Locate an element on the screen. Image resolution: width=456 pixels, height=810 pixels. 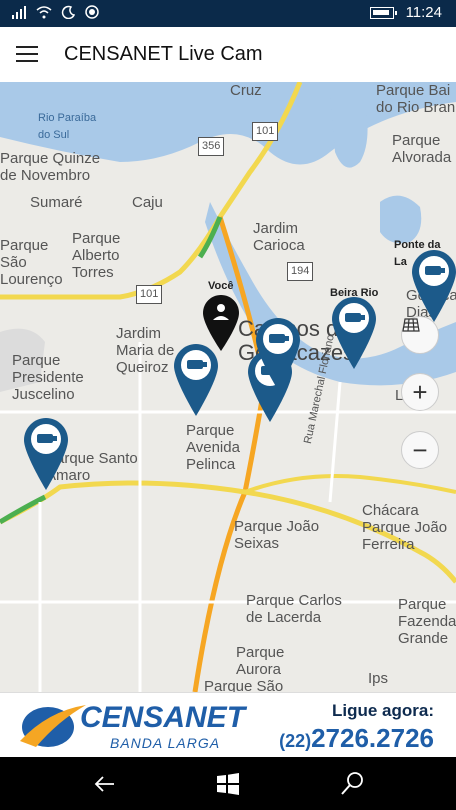
ad-phone-number: 2726.2726 is located at coordinates (372, 738).